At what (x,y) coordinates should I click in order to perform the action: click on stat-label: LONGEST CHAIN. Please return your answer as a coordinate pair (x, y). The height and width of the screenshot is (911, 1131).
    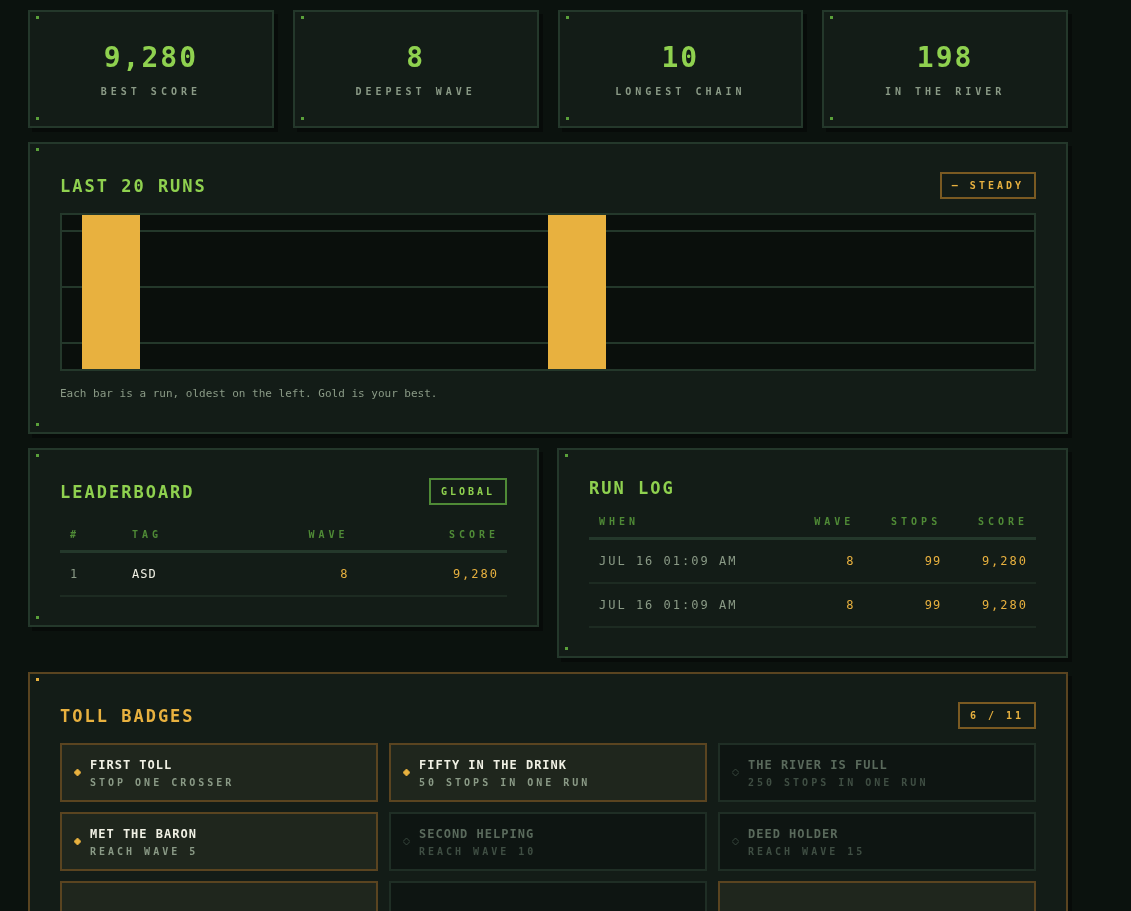
    Looking at the image, I should click on (680, 91).